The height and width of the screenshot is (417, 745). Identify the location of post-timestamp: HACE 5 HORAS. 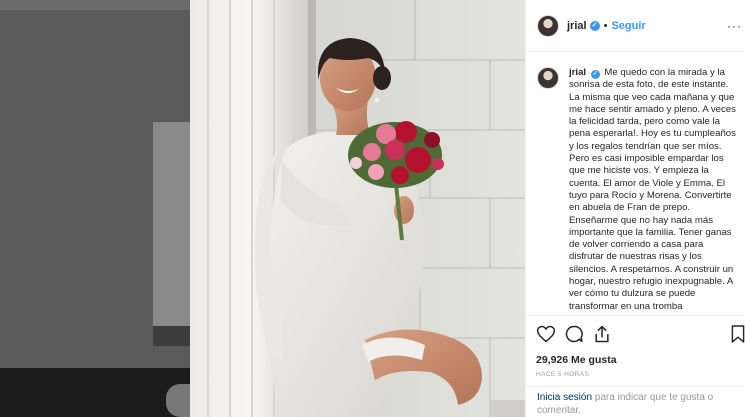
(636, 374).